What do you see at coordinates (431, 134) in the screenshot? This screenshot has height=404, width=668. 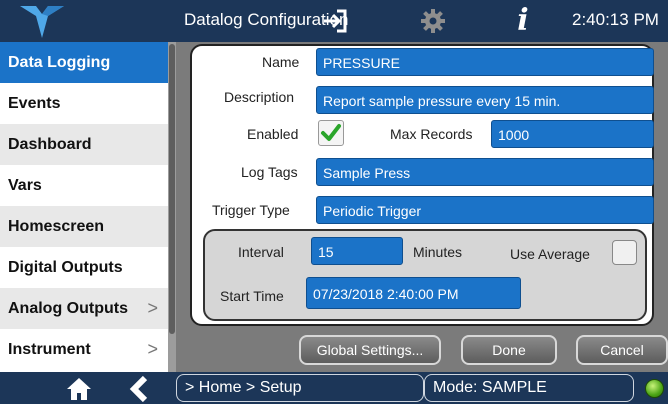 I see `max-records-label: Max Records` at bounding box center [431, 134].